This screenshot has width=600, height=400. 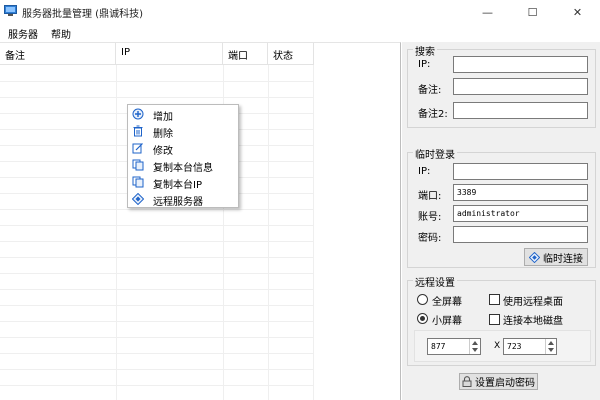 What do you see at coordinates (424, 171) in the screenshot?
I see `login-ip-label: IP:` at bounding box center [424, 171].